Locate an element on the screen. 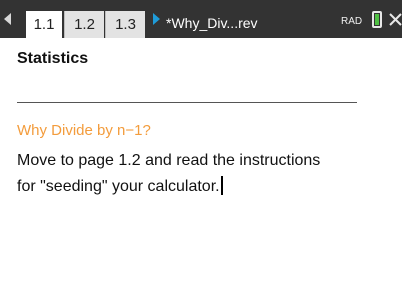 The width and height of the screenshot is (402, 306). activity-subtitle: Why Divide by n−1? is located at coordinates (84, 130).